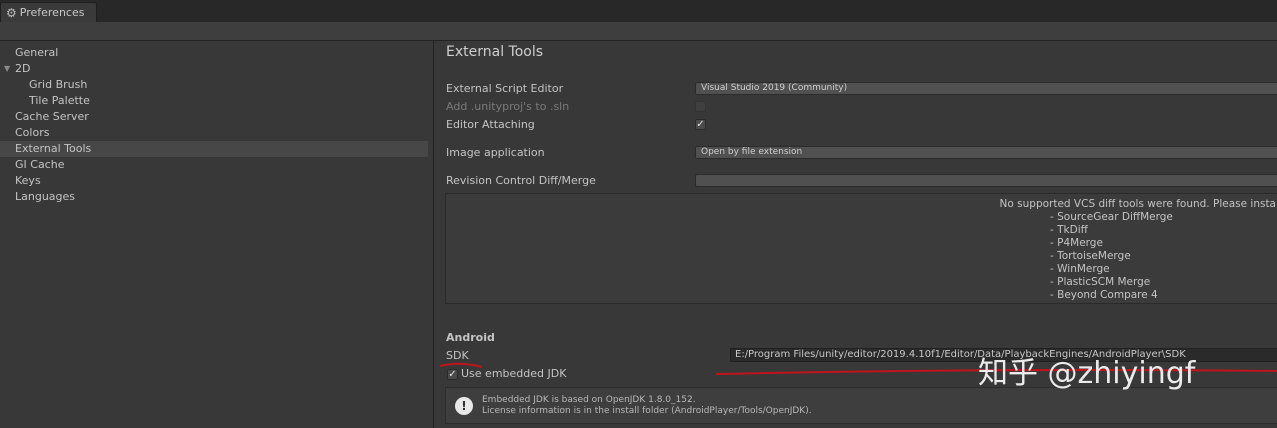  Describe the element at coordinates (461, 365) in the screenshot. I see `sdk-underline` at that location.